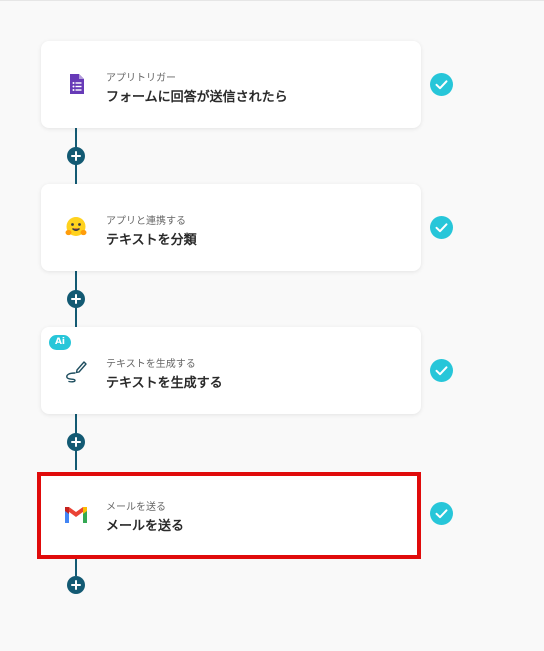 This screenshot has width=544, height=651. What do you see at coordinates (151, 240) in the screenshot?
I see `step-title: テキストを分類` at bounding box center [151, 240].